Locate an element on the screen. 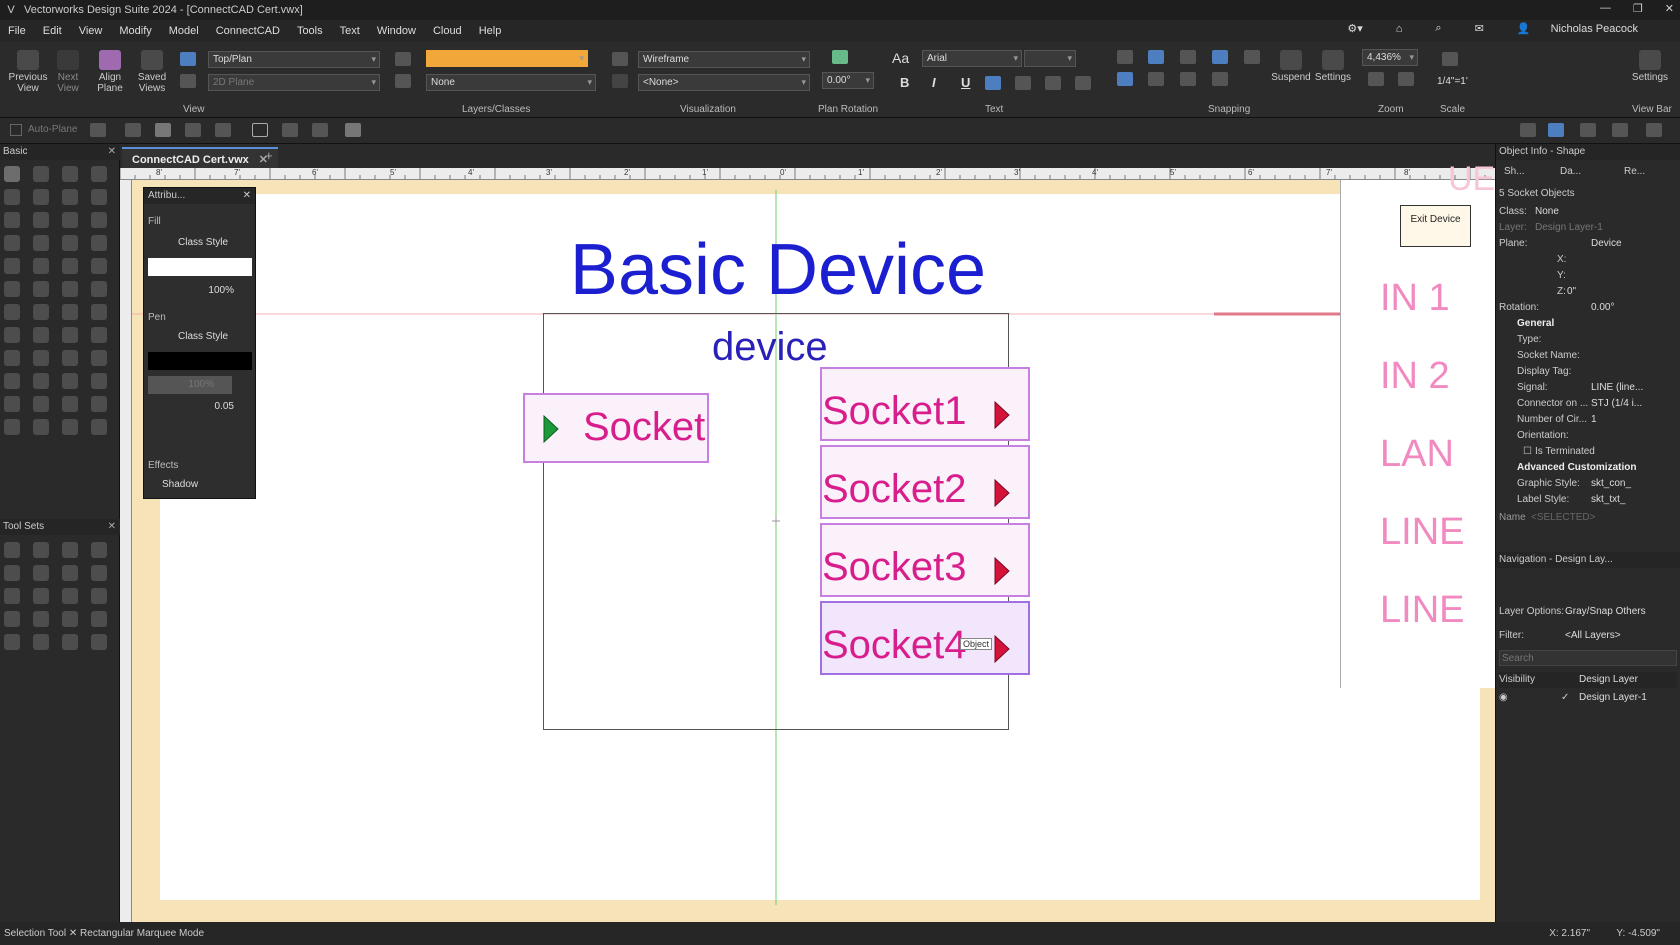 The width and height of the screenshot is (1680, 945). class-select: None is located at coordinates (511, 82).